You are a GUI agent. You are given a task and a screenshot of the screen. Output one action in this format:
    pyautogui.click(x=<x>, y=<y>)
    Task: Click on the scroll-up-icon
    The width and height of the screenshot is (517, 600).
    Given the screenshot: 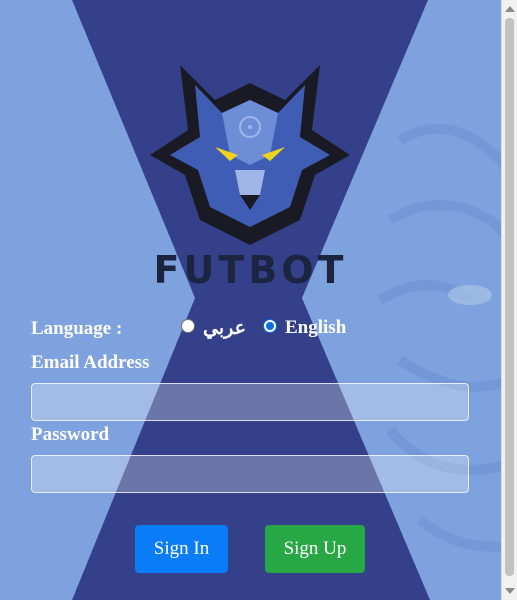 What is the action you would take?
    pyautogui.click(x=510, y=9)
    